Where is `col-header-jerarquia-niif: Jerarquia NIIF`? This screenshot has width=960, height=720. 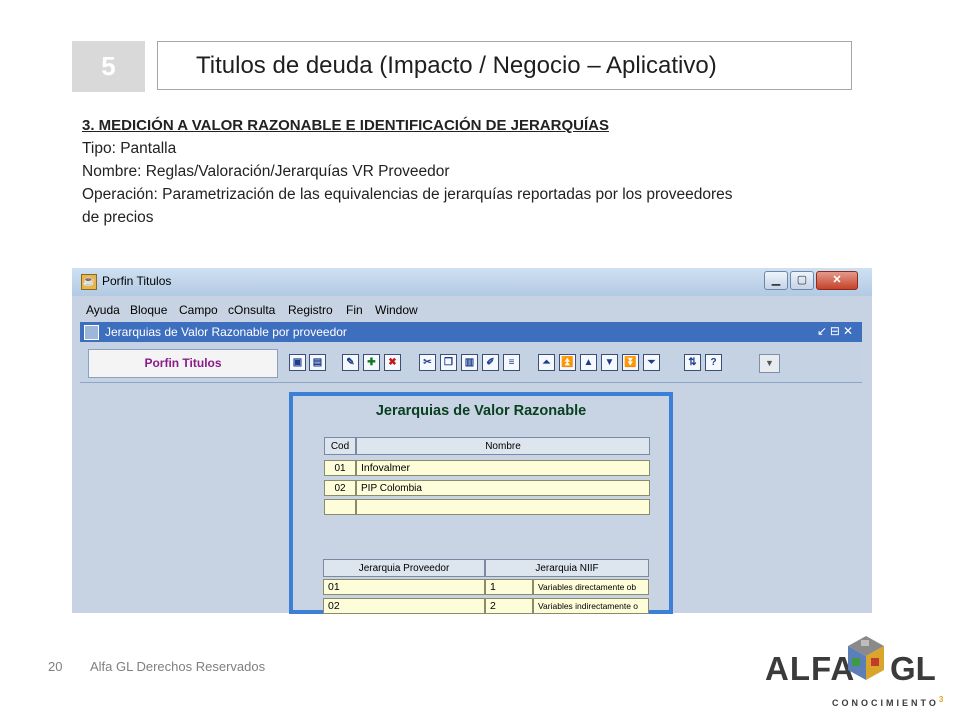
col-header-jerarquia-niif: Jerarquia NIIF is located at coordinates (567, 568).